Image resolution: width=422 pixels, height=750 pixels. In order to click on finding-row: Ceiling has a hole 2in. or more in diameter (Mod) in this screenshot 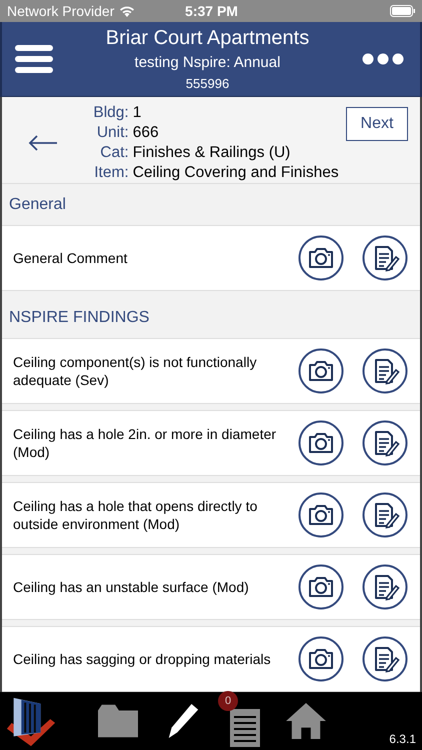, I will do `click(211, 443)`.